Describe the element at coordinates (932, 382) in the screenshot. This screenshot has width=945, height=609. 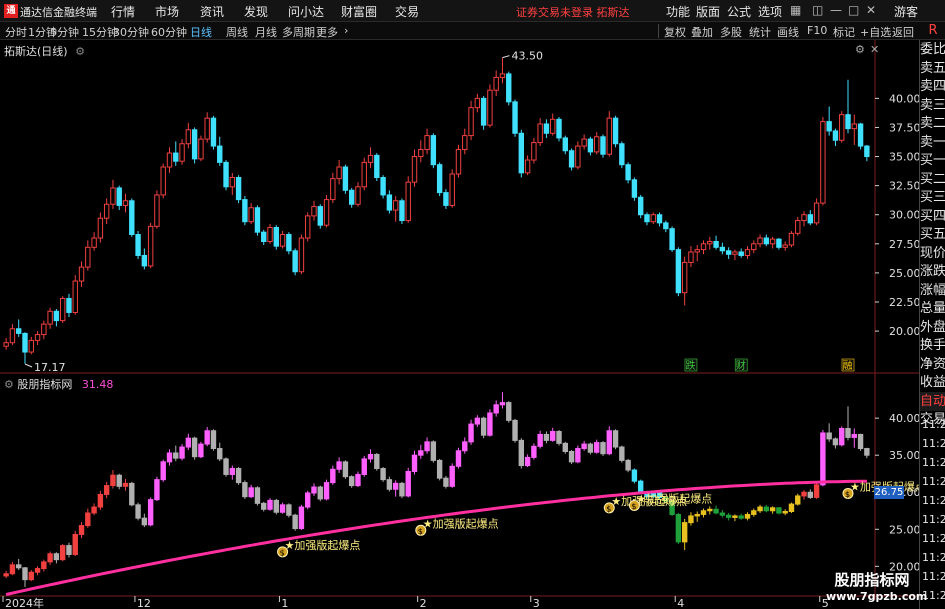
I see `side-item-19: 收益` at that location.